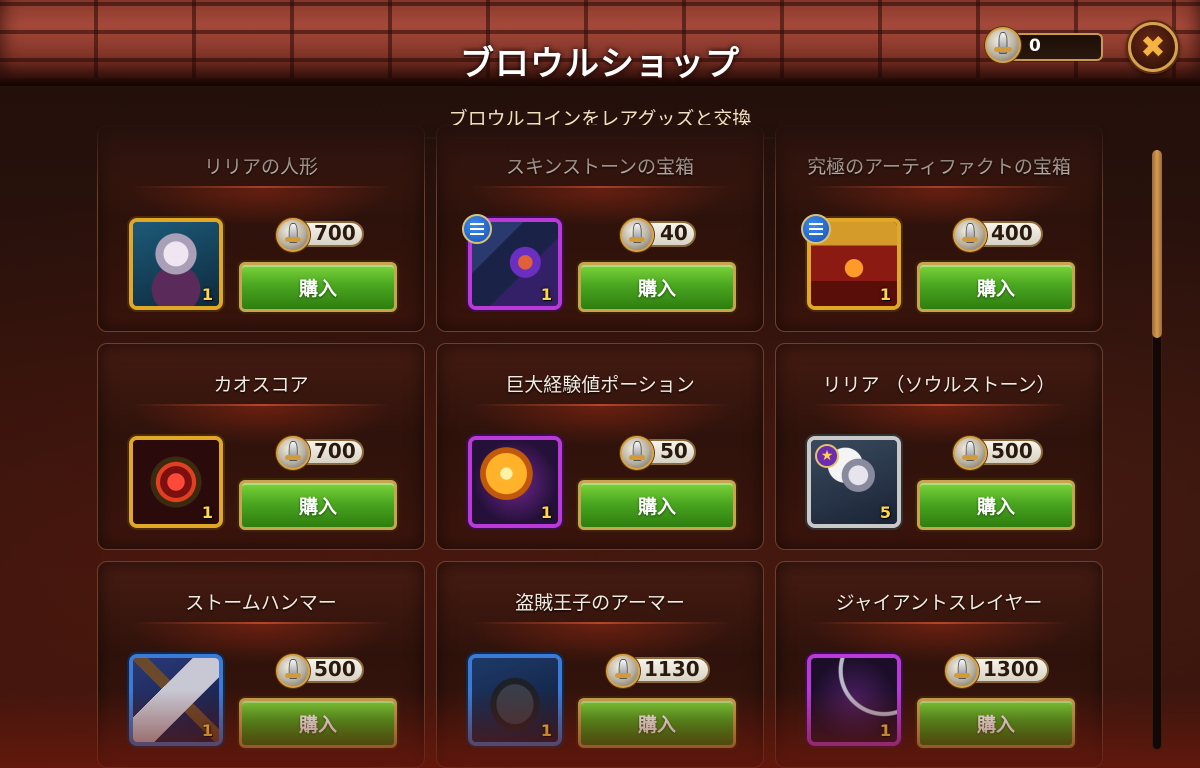 The width and height of the screenshot is (1200, 768). Describe the element at coordinates (939, 167) in the screenshot. I see `item-name: 究極のアーティファクトの宝箱` at that location.